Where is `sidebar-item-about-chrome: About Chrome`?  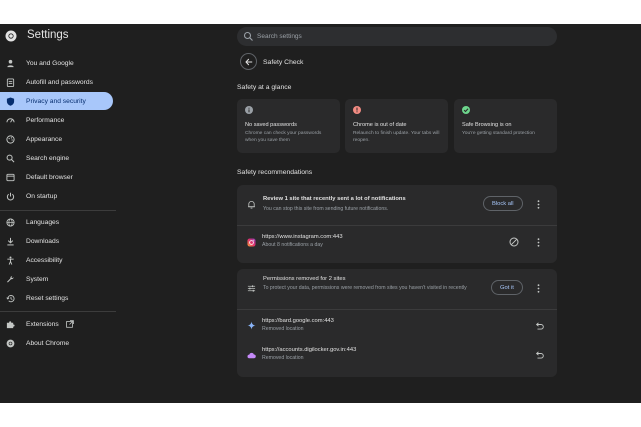
sidebar-item-about-chrome: About Chrome is located at coordinates (56, 343).